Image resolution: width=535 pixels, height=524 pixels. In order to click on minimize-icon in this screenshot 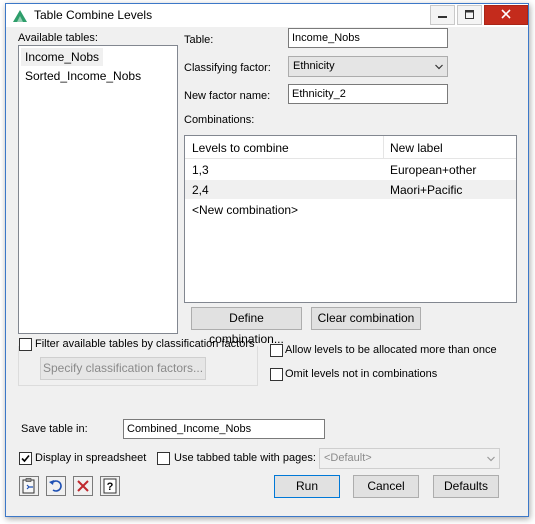, I will do `click(442, 17)`.